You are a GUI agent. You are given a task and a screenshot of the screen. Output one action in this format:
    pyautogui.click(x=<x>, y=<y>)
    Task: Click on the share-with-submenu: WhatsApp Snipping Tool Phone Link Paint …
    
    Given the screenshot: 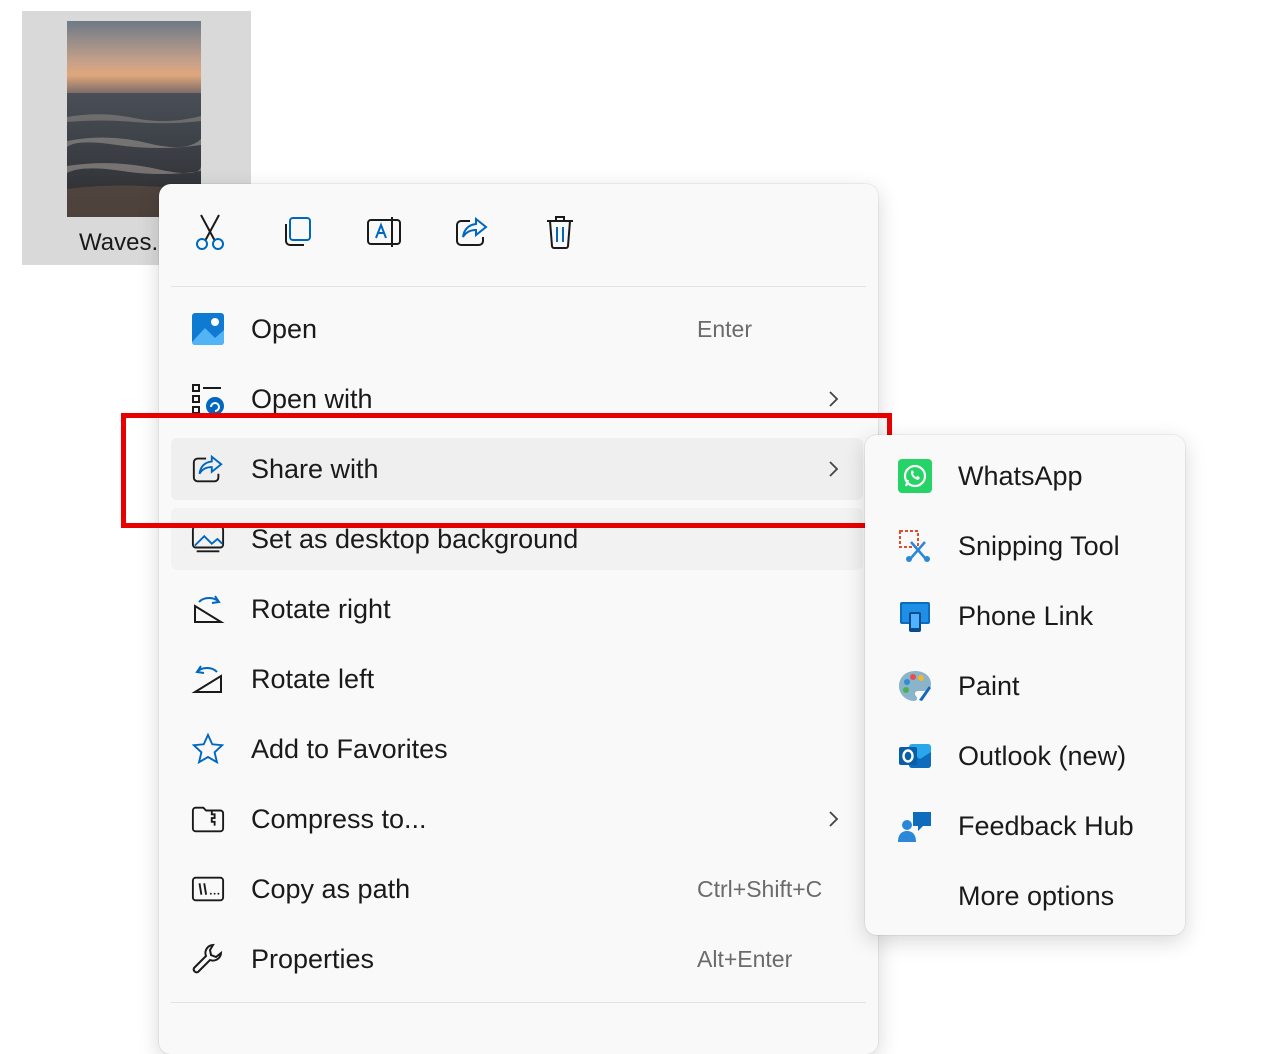 What is the action you would take?
    pyautogui.click(x=1025, y=685)
    